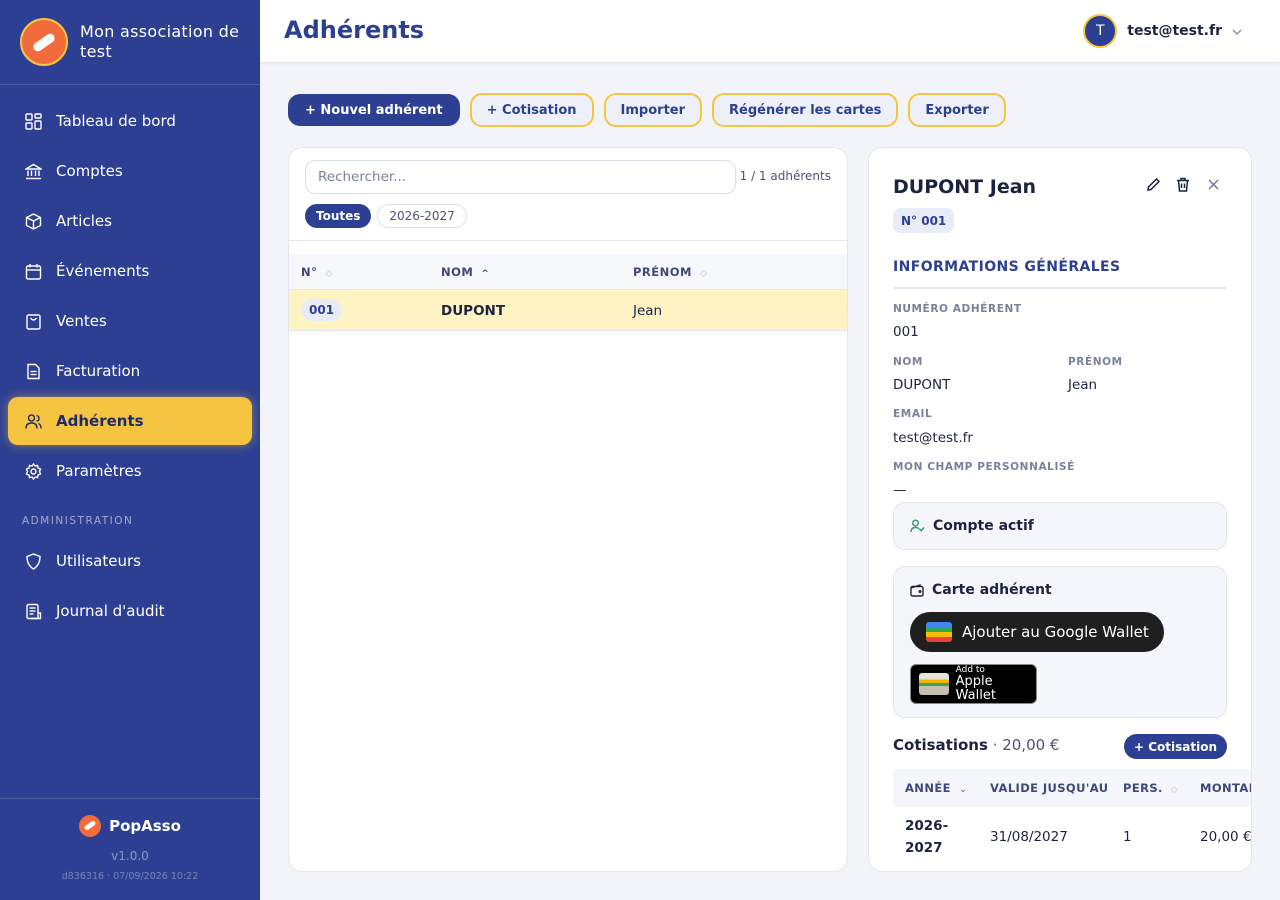 The image size is (1280, 900). Describe the element at coordinates (422, 216) in the screenshot. I see `filter-chip-season: 2026-2027` at that location.